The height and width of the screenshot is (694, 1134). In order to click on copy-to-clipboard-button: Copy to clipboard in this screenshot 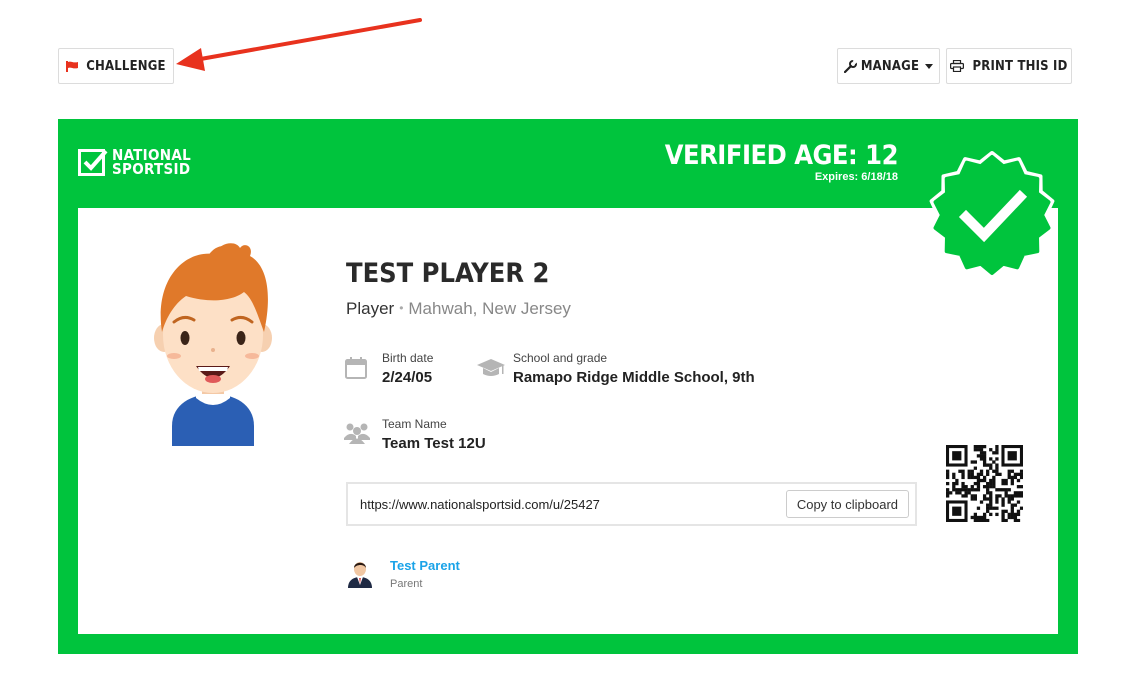, I will do `click(847, 504)`.